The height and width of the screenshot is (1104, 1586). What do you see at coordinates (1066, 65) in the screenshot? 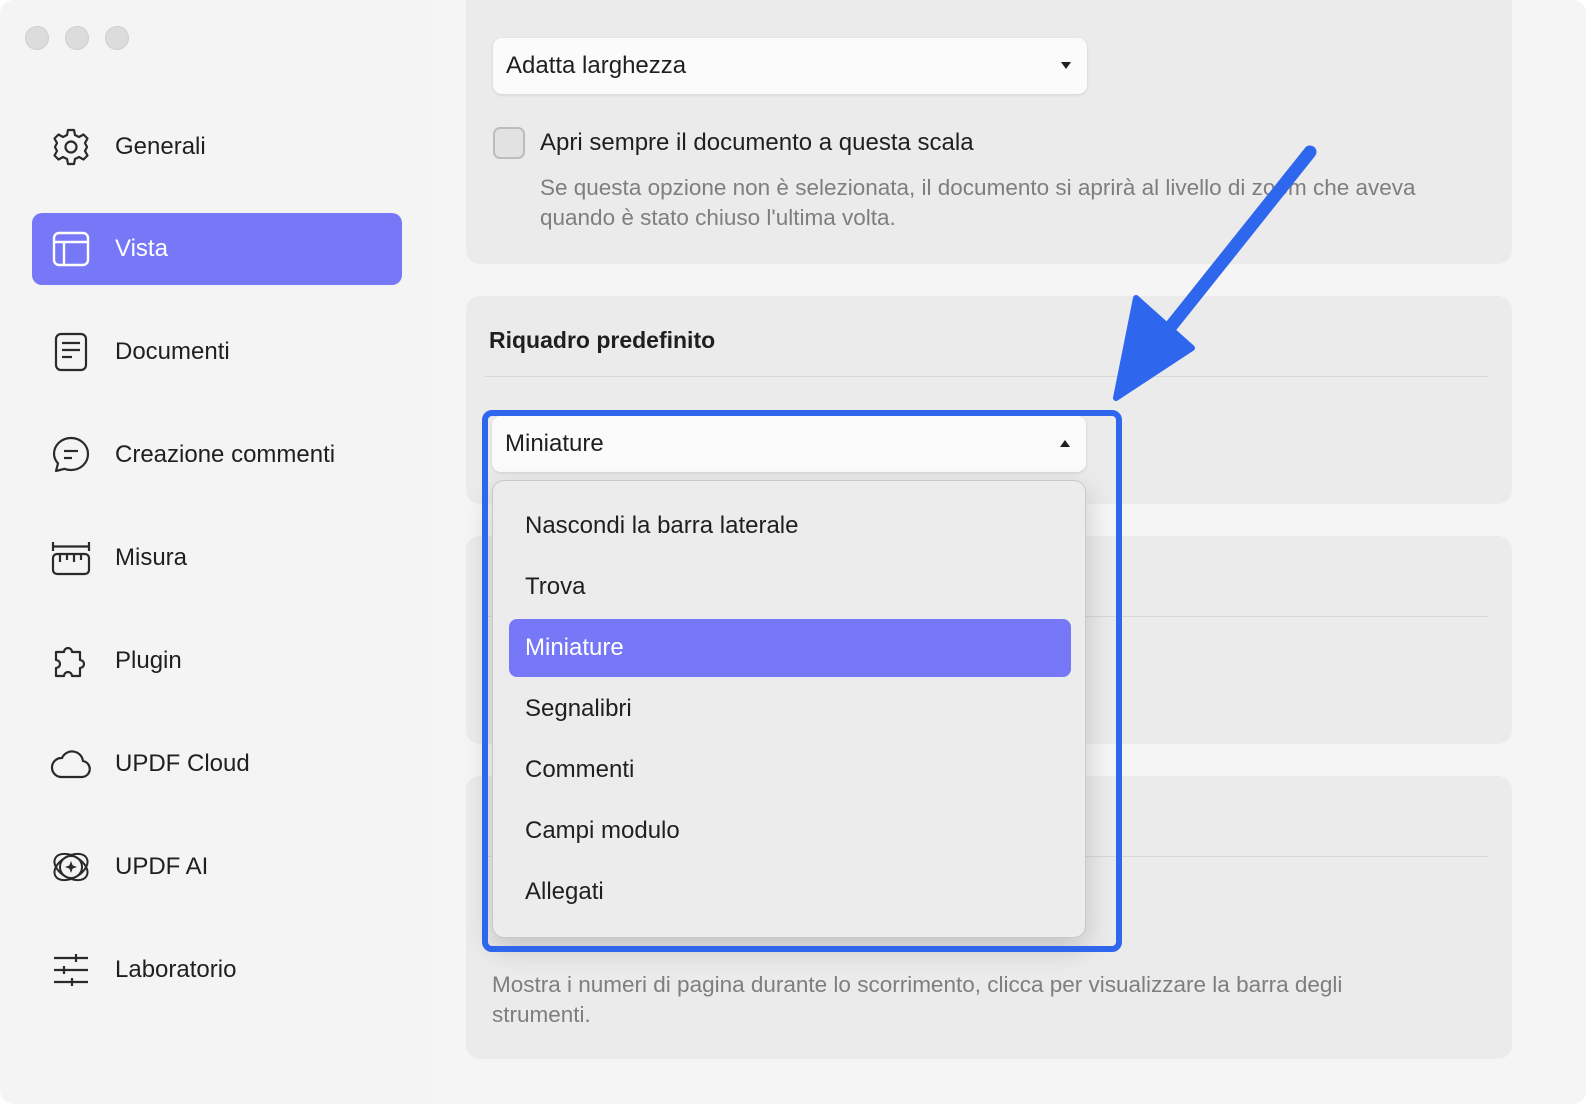
I see `chevron-down-icon` at bounding box center [1066, 65].